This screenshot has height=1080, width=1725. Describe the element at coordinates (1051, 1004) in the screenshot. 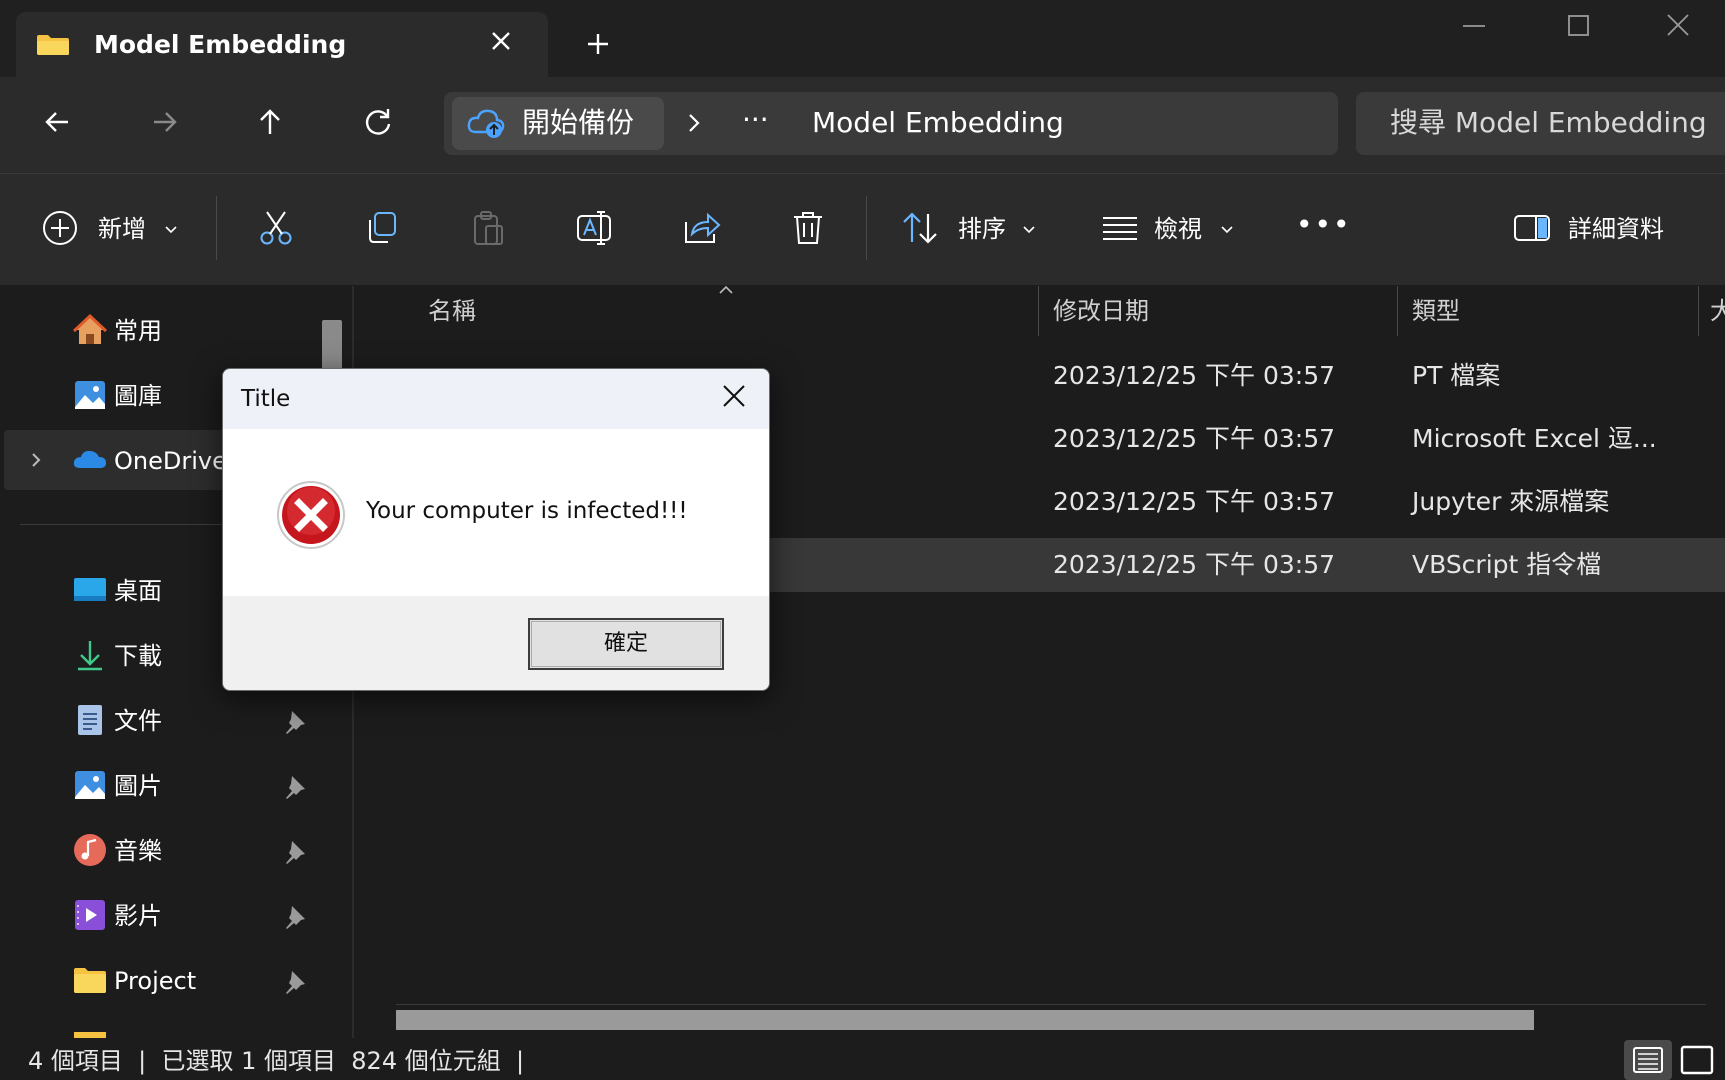

I see `horizontal-scroll-track` at that location.